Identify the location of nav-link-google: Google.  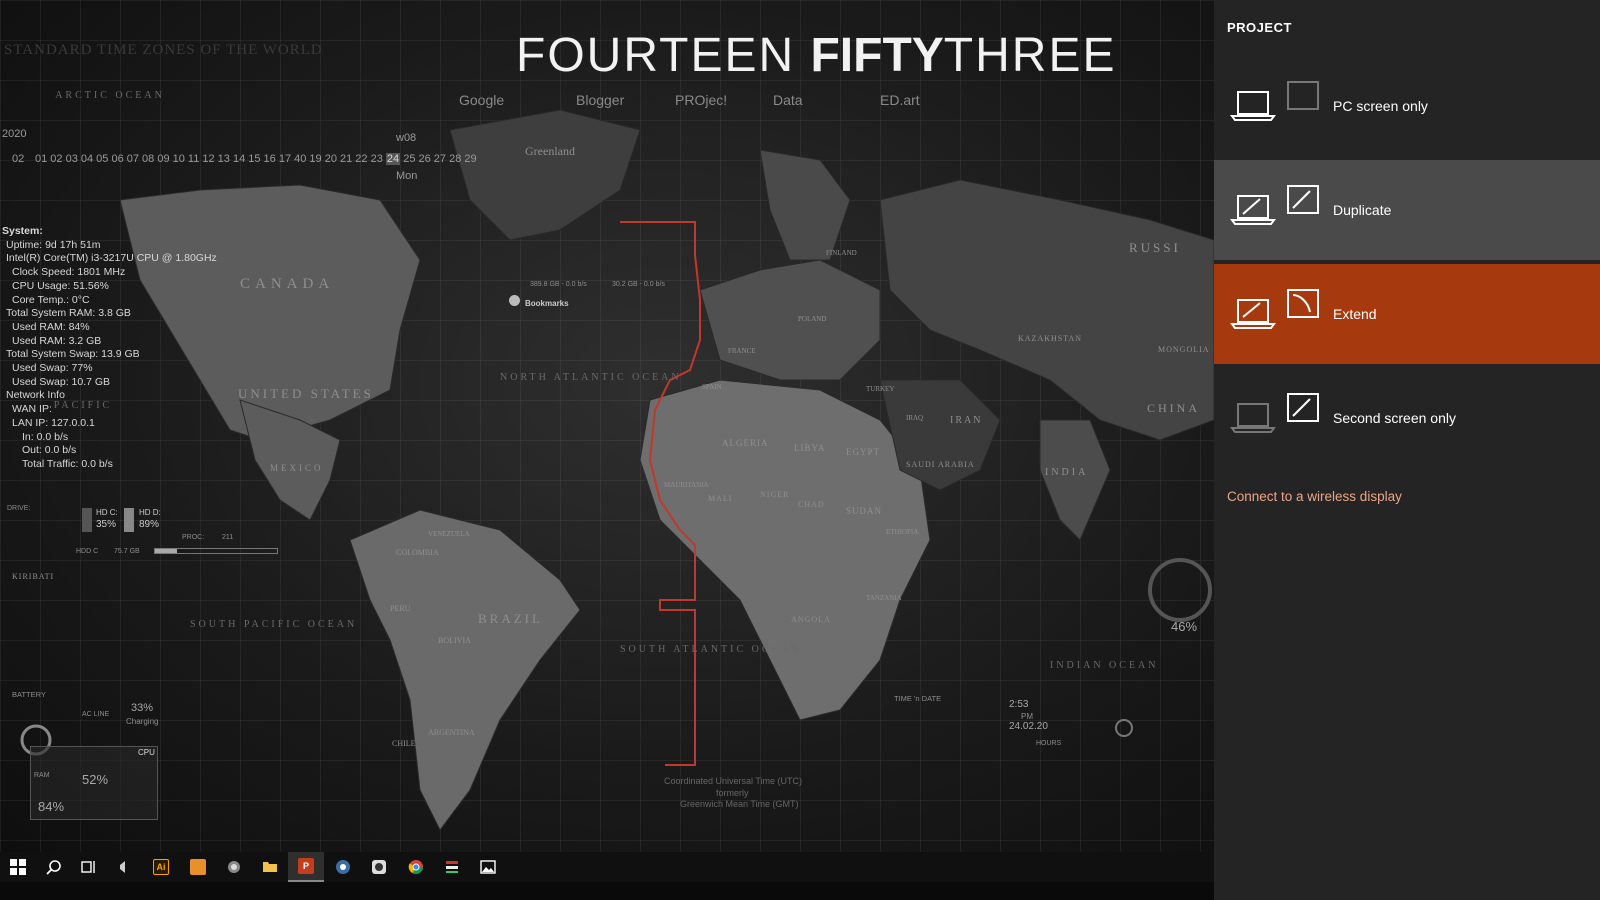
(481, 100).